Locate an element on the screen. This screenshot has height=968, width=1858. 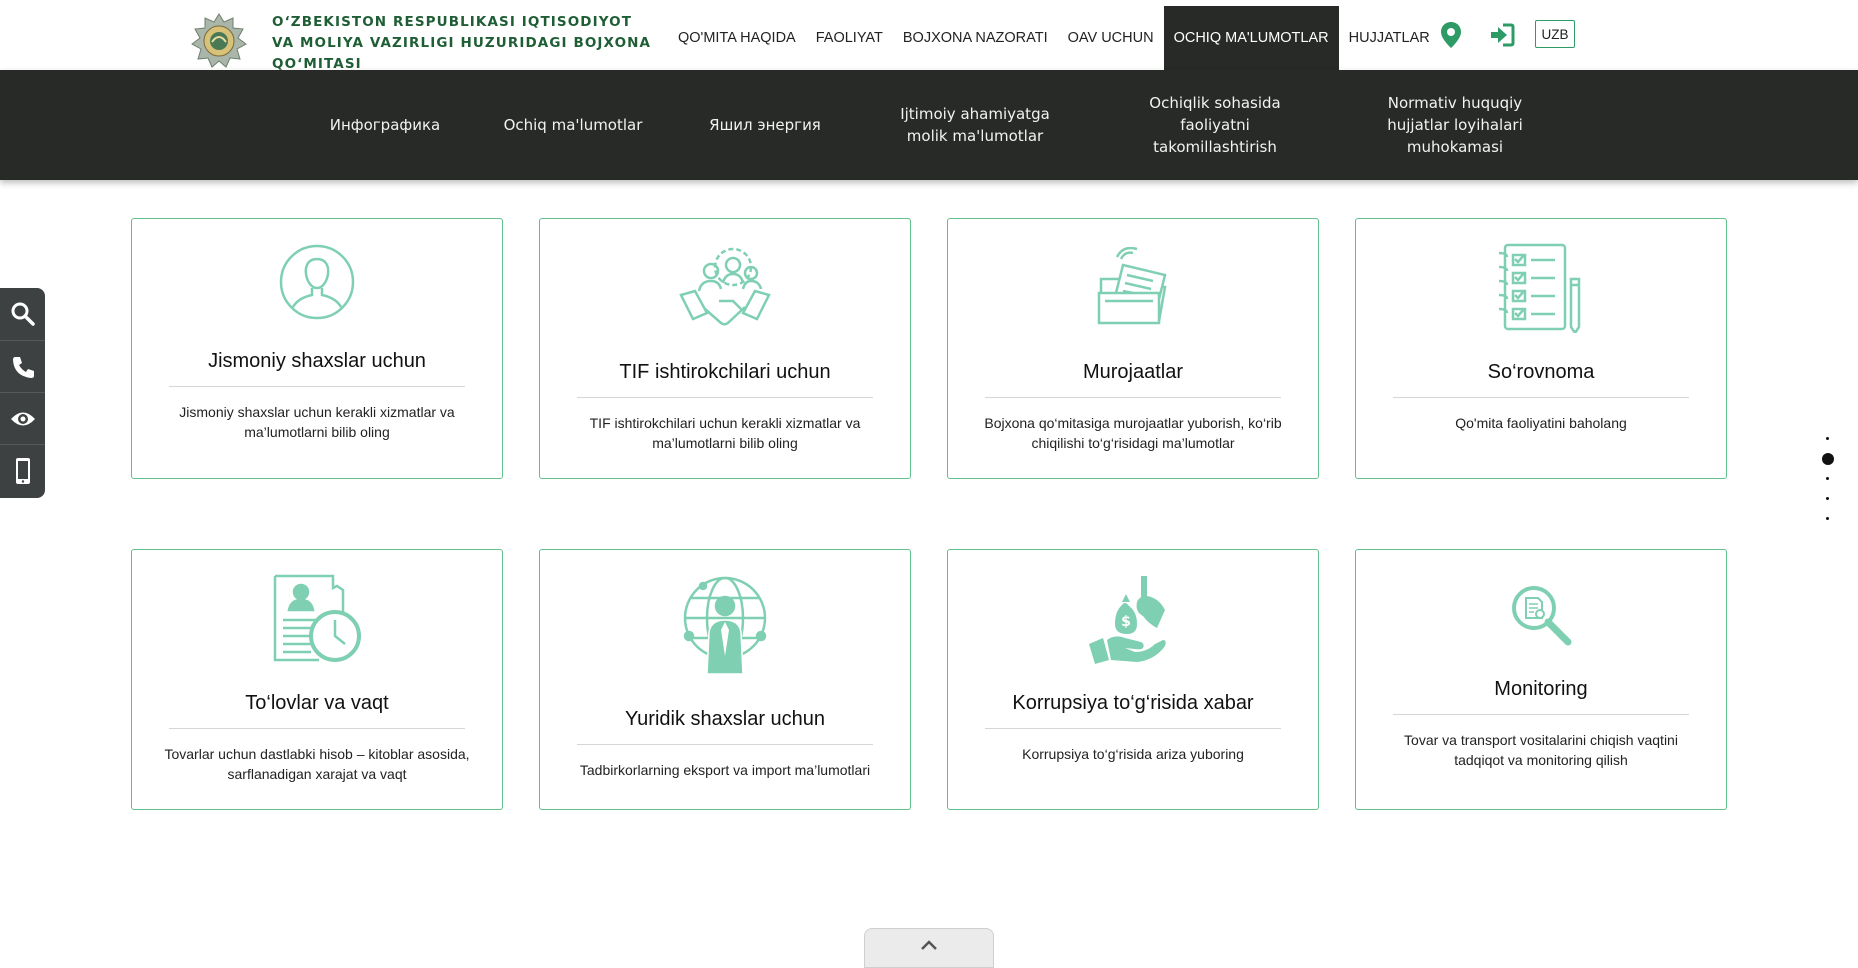
folder-icon is located at coordinates (1132, 286).